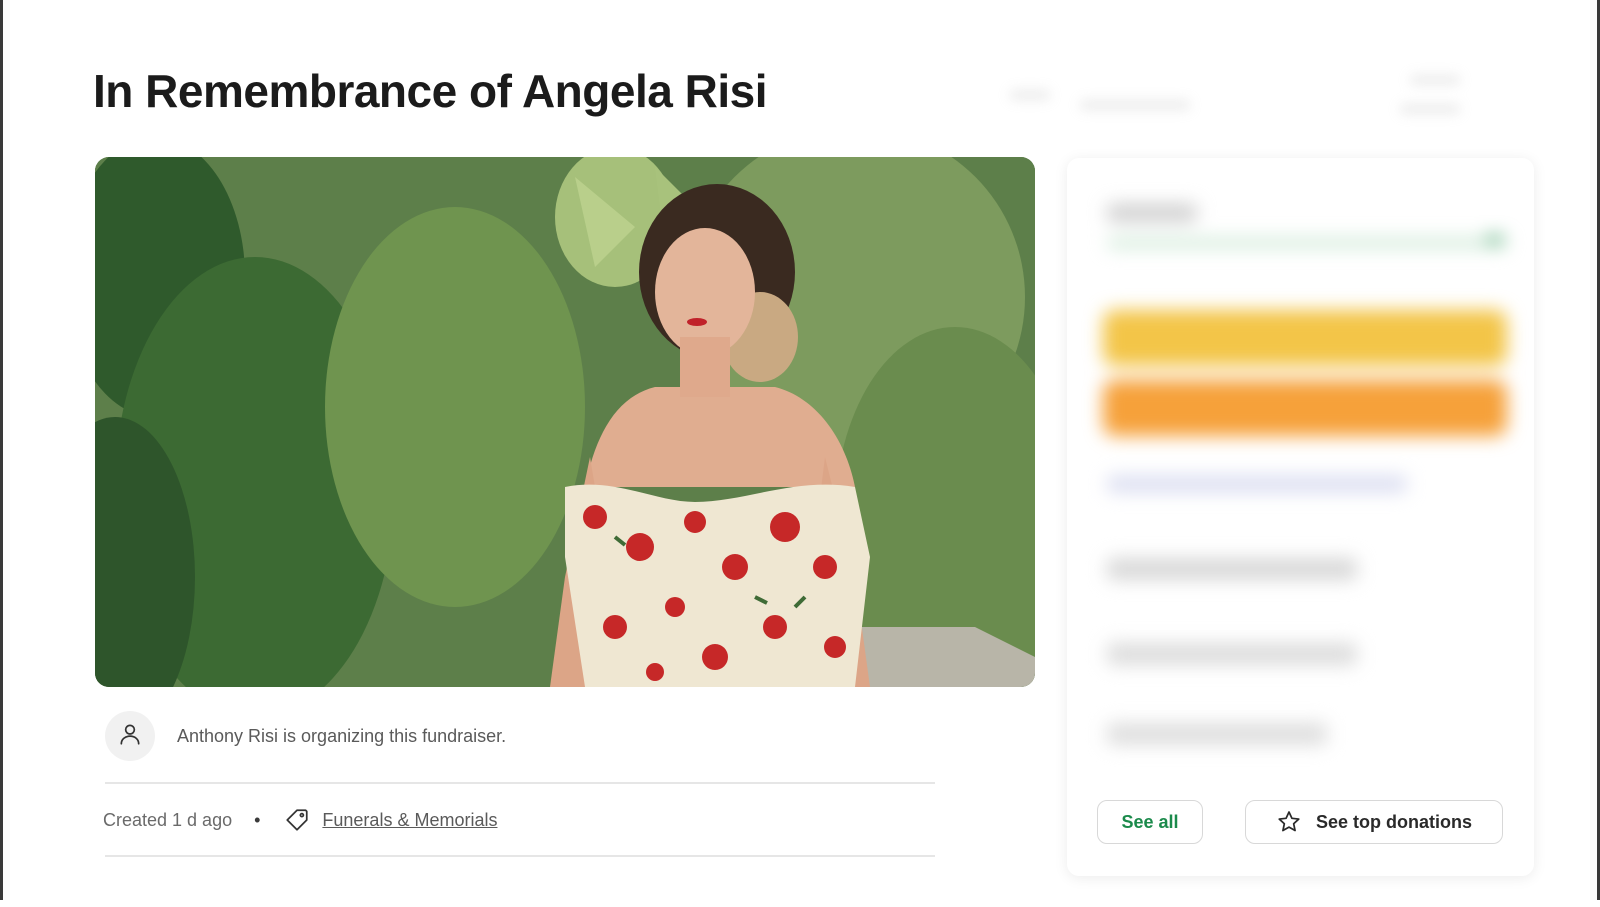 The height and width of the screenshot is (907, 1600). I want to click on organizer-avatar, so click(130, 736).